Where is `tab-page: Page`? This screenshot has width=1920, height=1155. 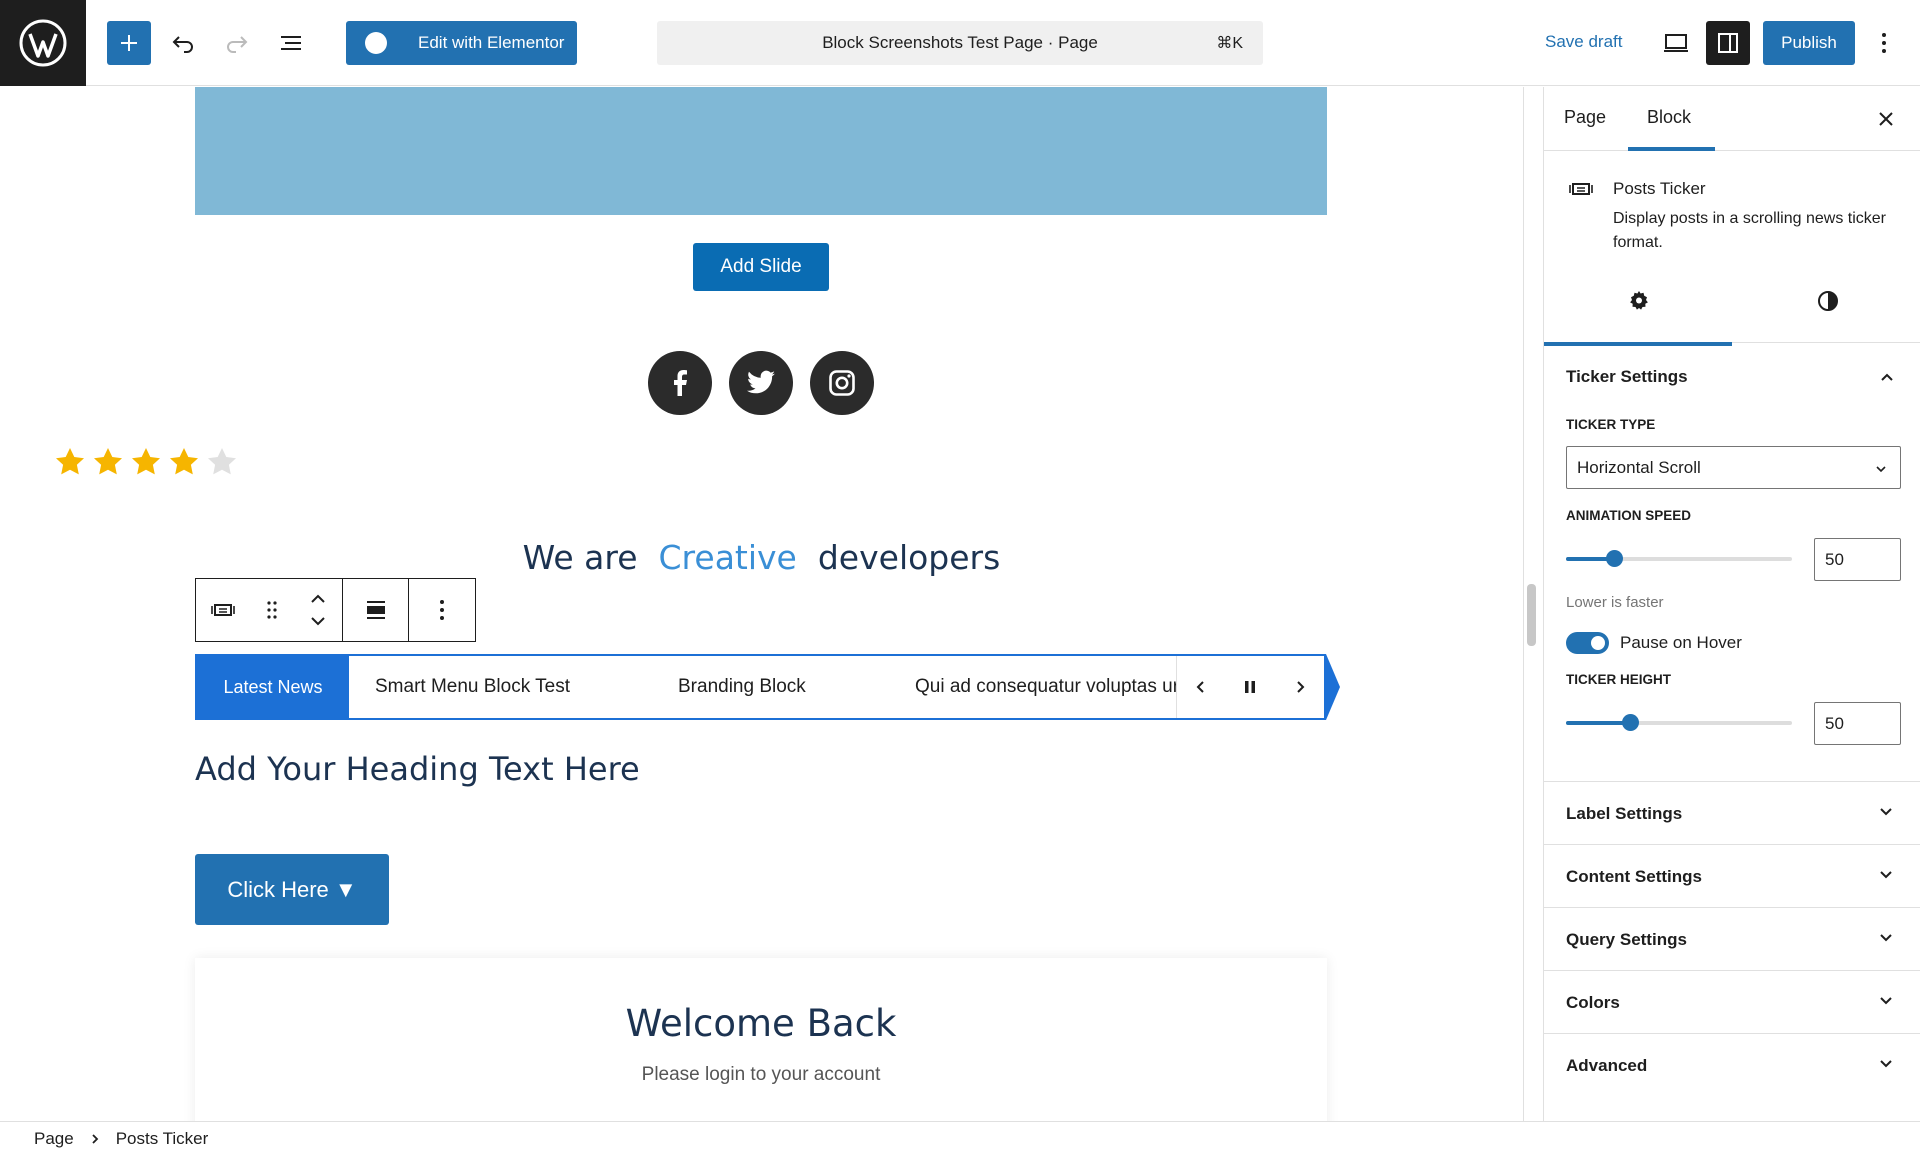
tab-page: Page is located at coordinates (1585, 117).